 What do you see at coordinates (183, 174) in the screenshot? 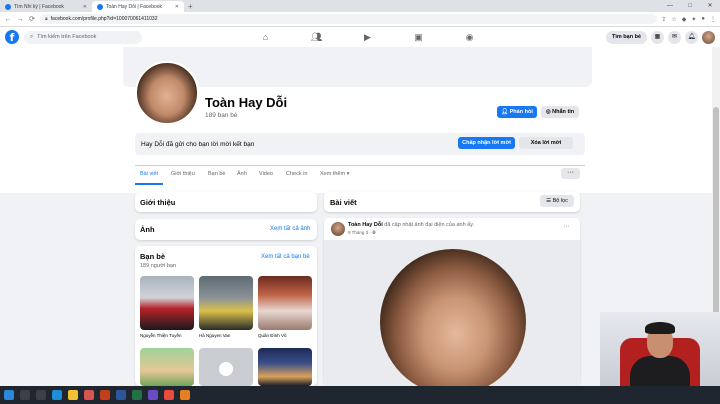
I see `tab-about: Giới thiệu` at bounding box center [183, 174].